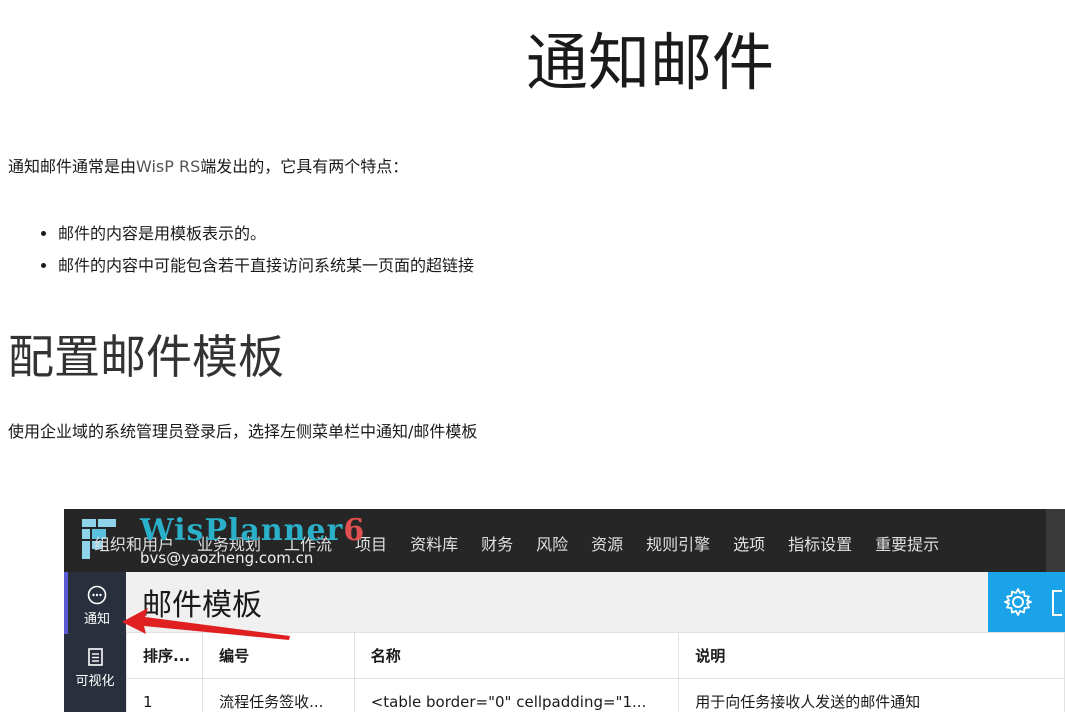 This screenshot has height=712, width=1065. What do you see at coordinates (72, 166) in the screenshot?
I see `intro-prefix: 通知邮件通常是由` at bounding box center [72, 166].